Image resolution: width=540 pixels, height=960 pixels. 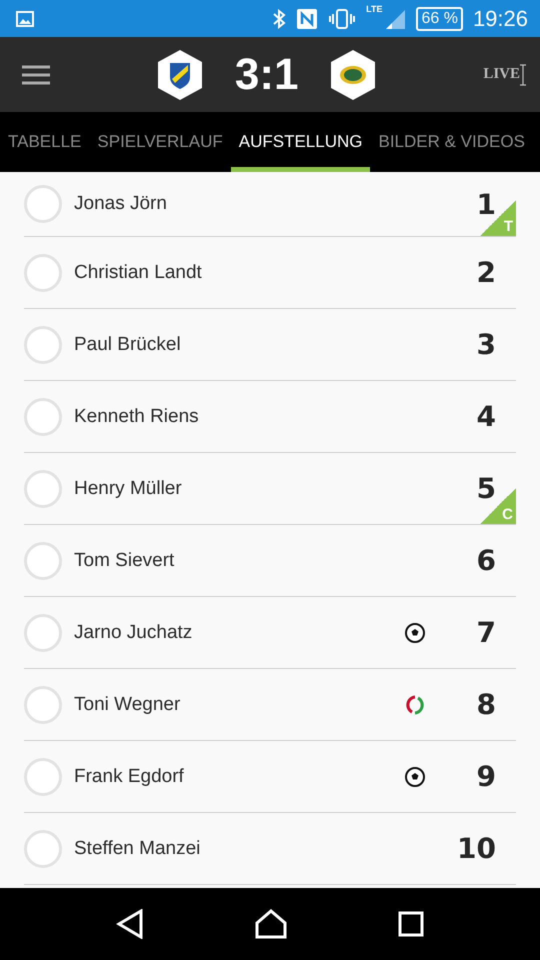 I want to click on player-name: Paul Brückel, so click(x=128, y=345).